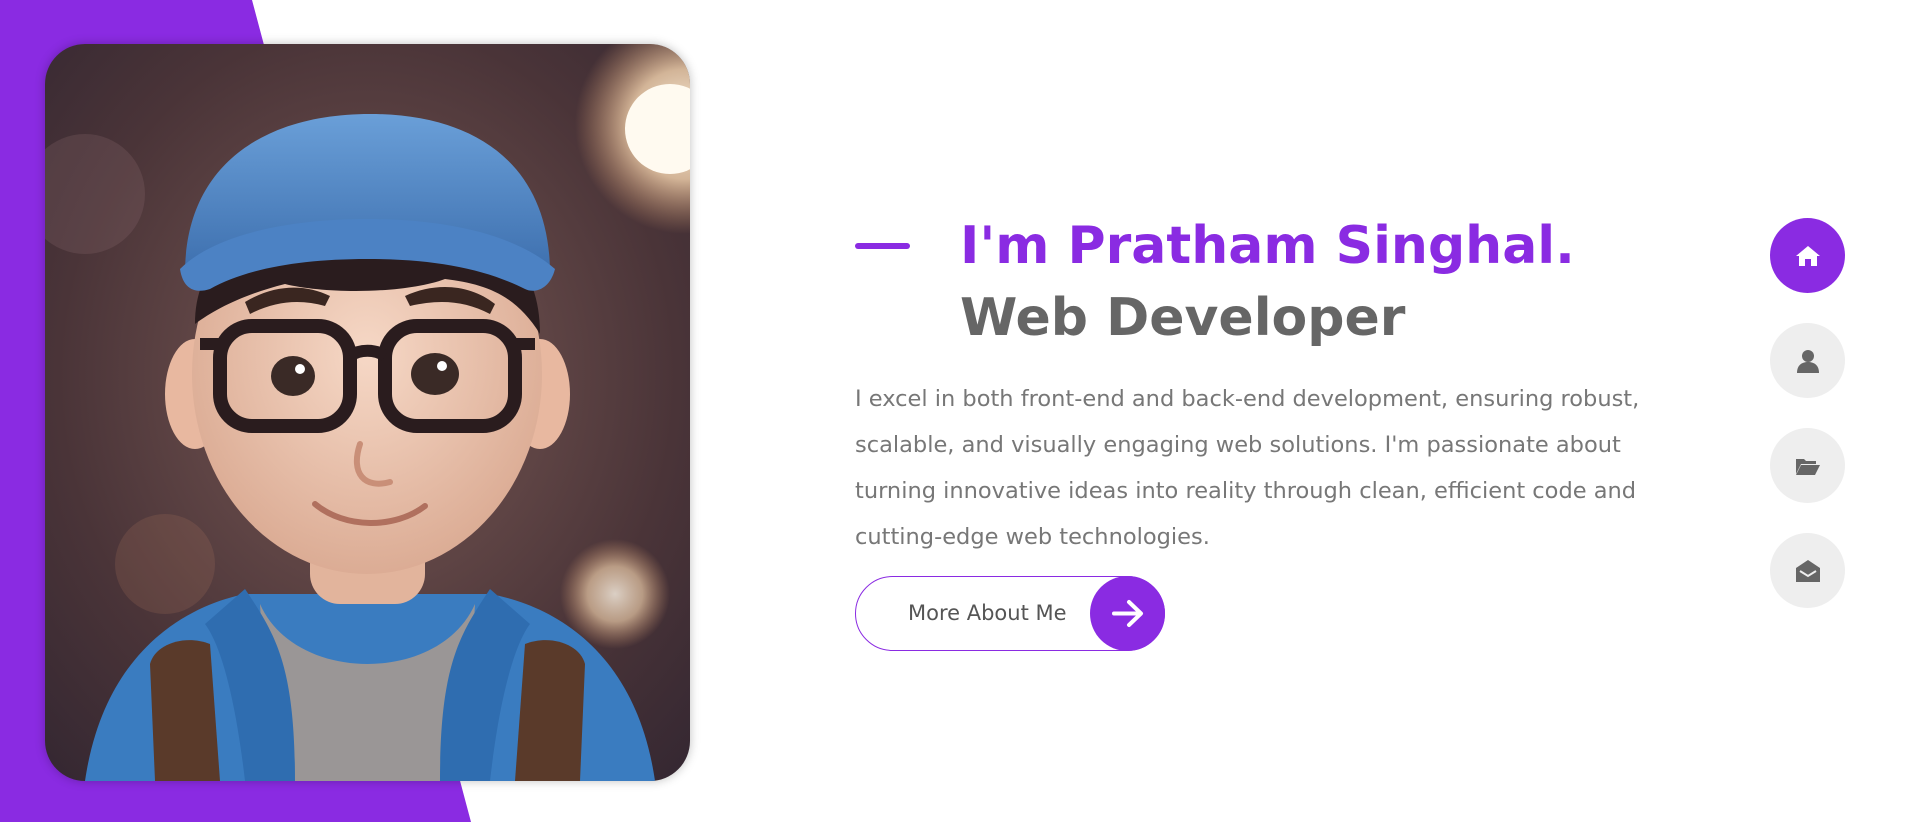 The height and width of the screenshot is (822, 1918). I want to click on side-navigation, so click(1807, 428).